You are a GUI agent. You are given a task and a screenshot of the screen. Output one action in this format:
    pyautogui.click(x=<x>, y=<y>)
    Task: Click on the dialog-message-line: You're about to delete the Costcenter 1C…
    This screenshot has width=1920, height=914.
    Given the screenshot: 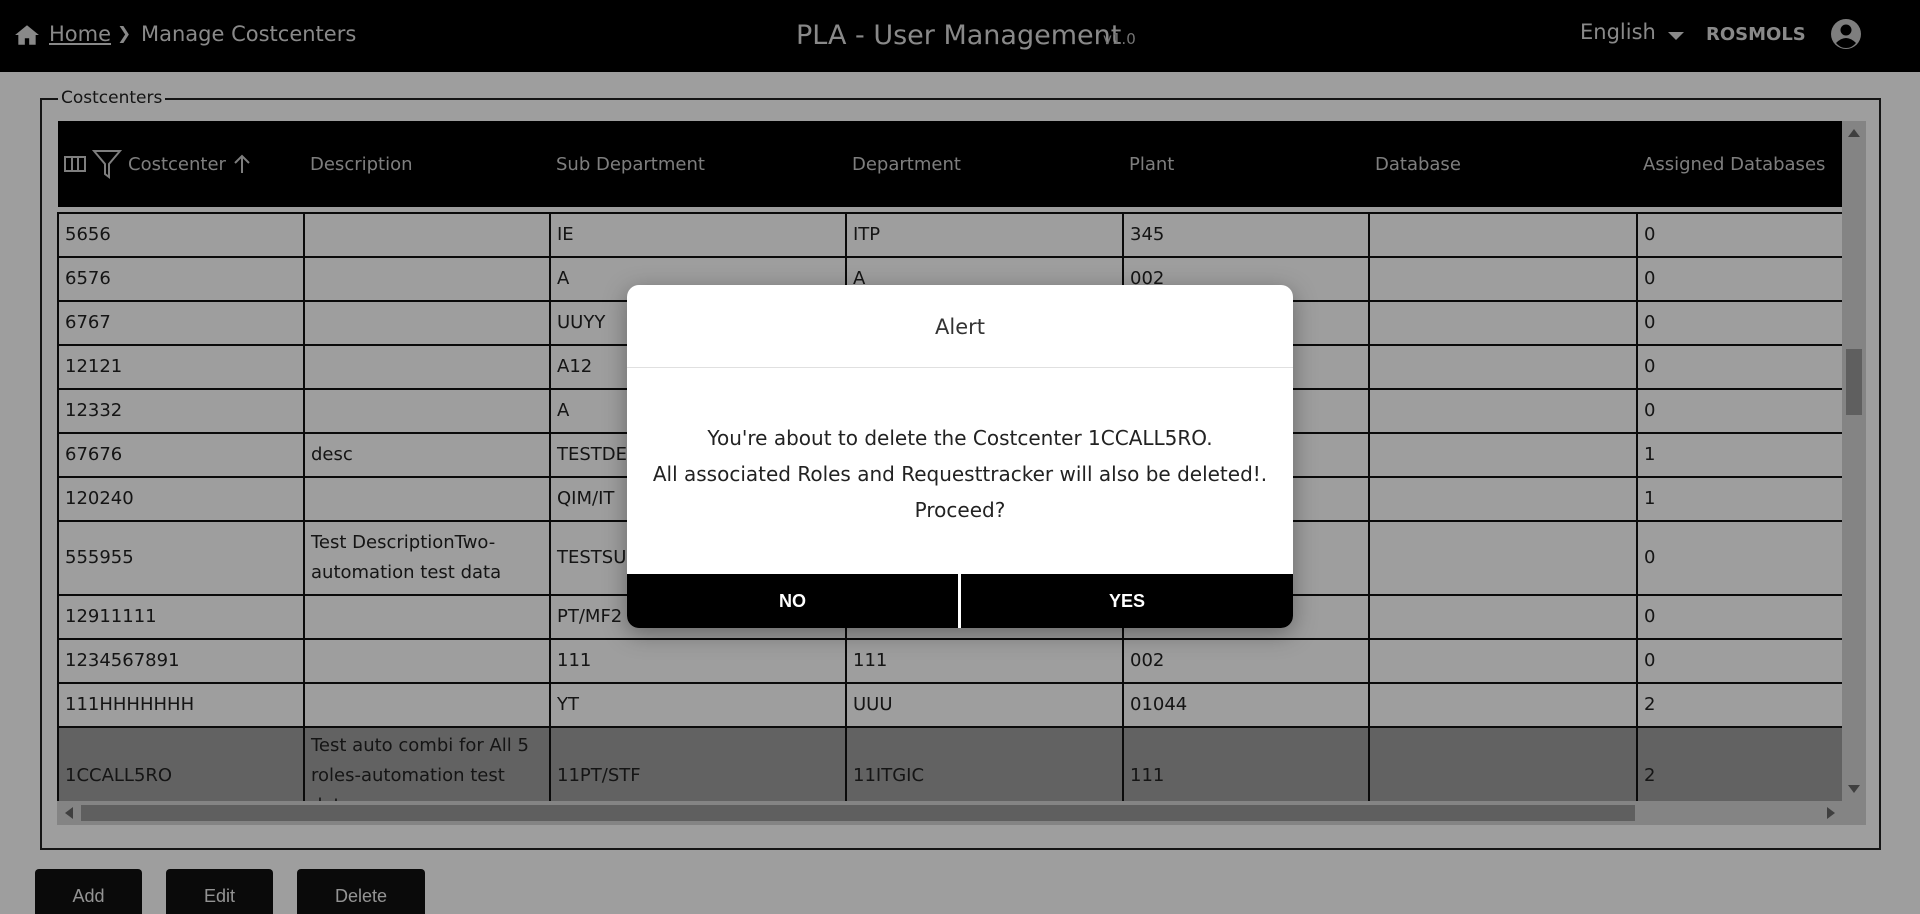 What is the action you would take?
    pyautogui.click(x=960, y=438)
    